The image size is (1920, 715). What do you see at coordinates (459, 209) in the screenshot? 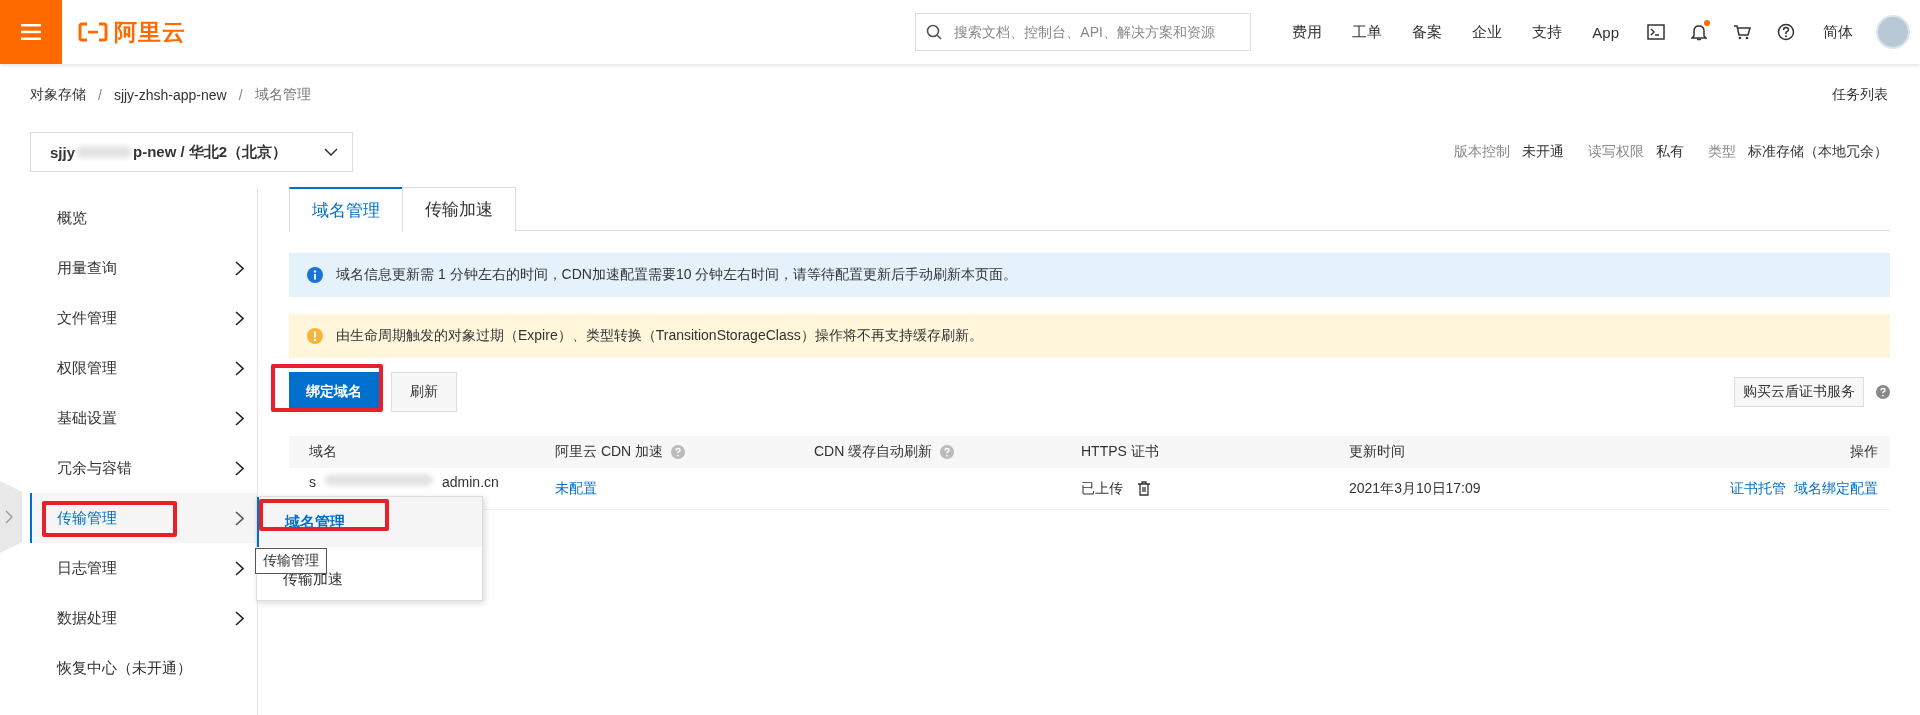
I see `tab: 传输加速` at bounding box center [459, 209].